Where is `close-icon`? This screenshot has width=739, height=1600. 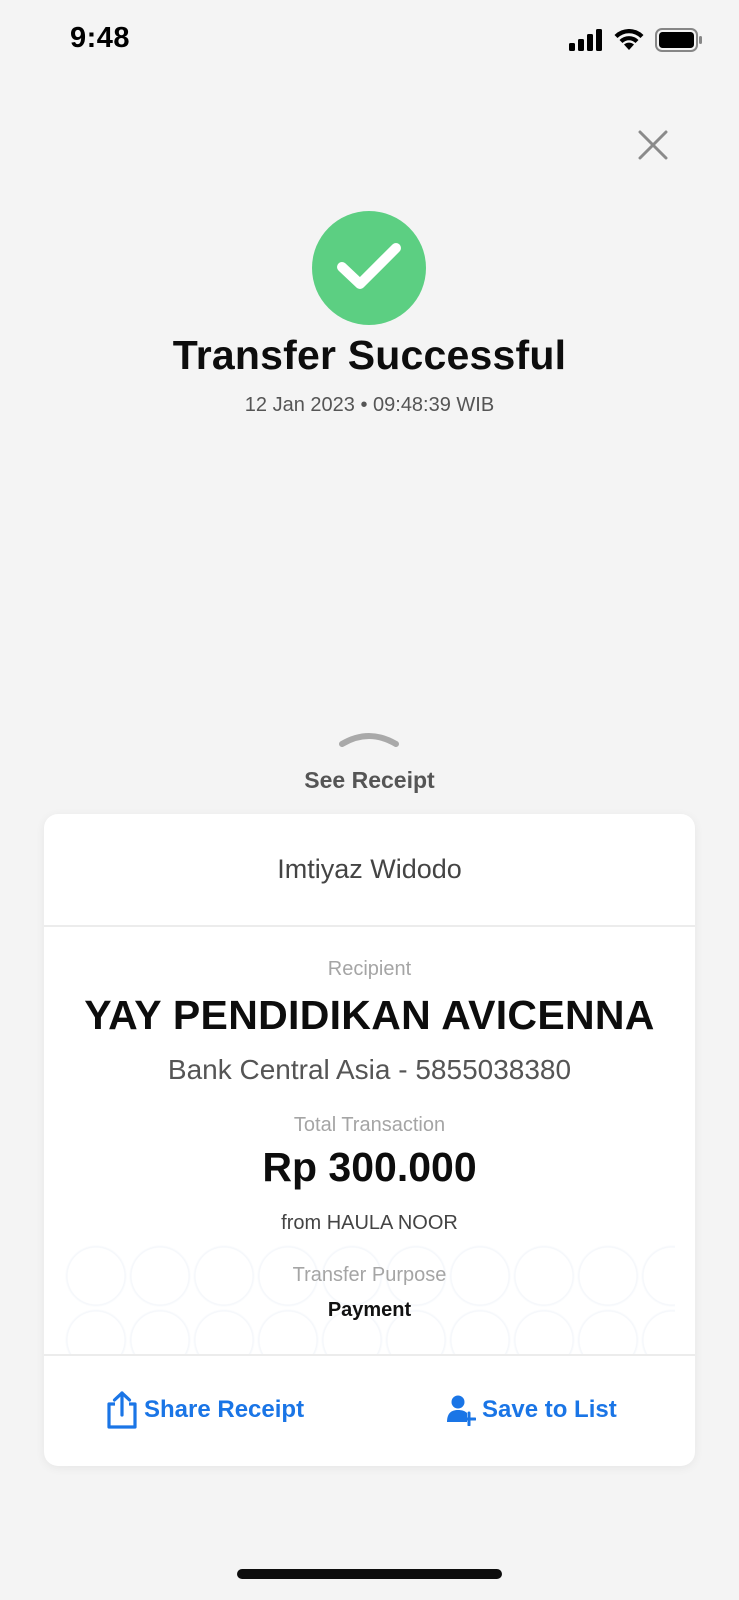 close-icon is located at coordinates (653, 147).